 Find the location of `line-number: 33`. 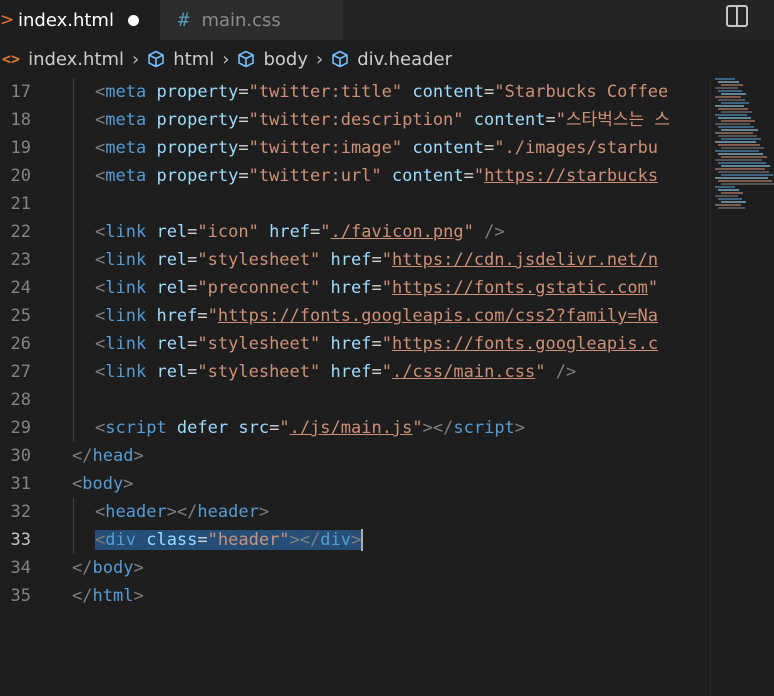

line-number: 33 is located at coordinates (20, 540).